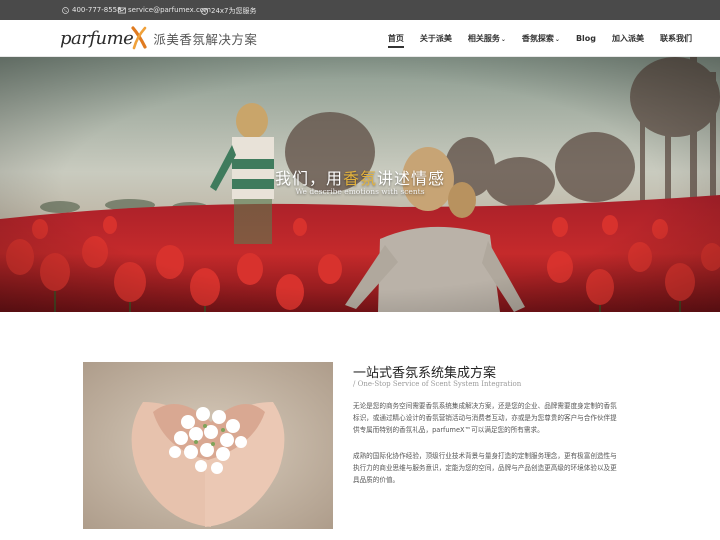 The height and width of the screenshot is (540, 720). What do you see at coordinates (169, 10) in the screenshot?
I see `email-address: service@parfumex.com` at bounding box center [169, 10].